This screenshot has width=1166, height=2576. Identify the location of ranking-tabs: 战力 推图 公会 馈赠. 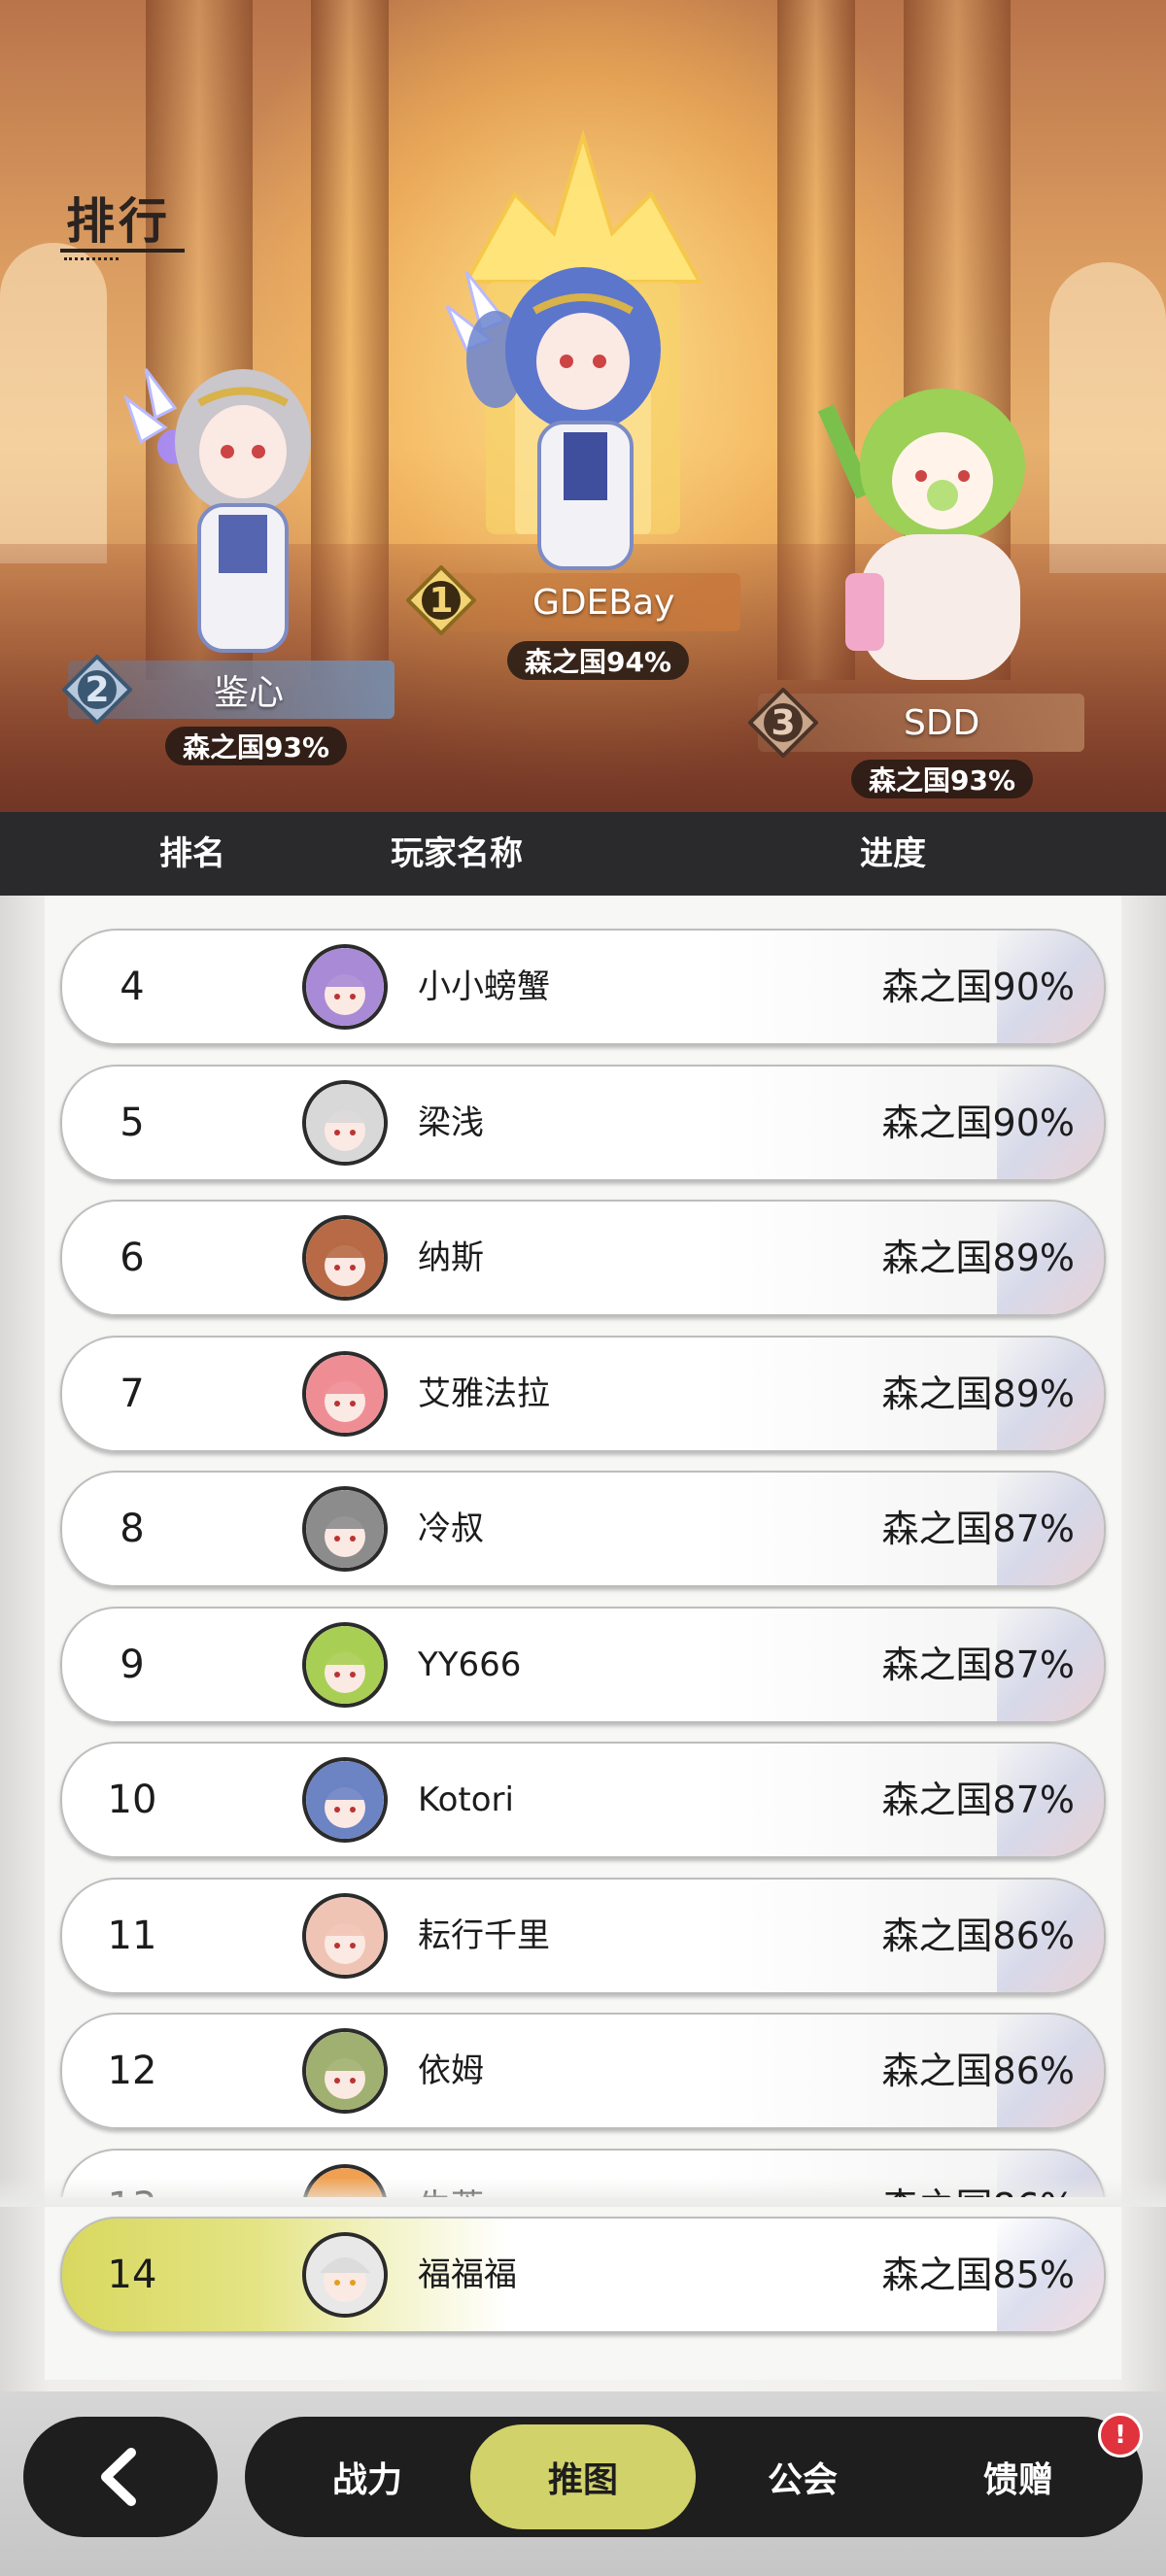
(694, 2477).